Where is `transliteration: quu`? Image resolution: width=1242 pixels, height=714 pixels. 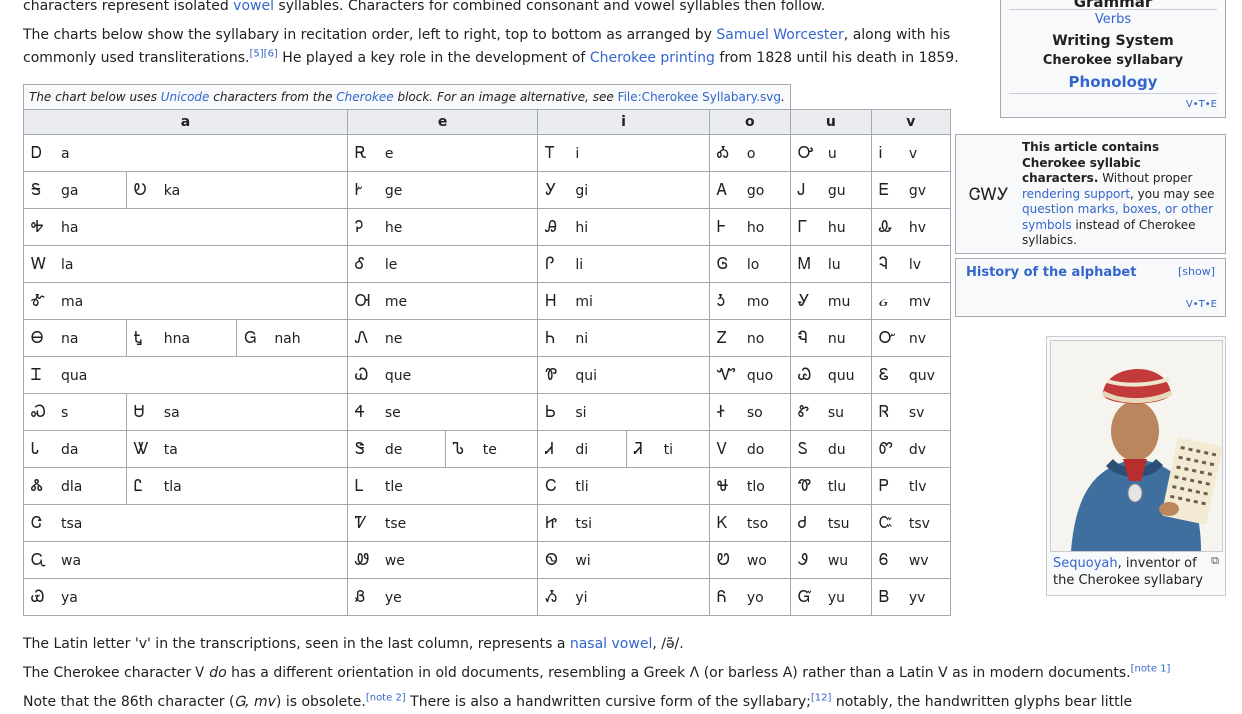 transliteration: quu is located at coordinates (841, 376).